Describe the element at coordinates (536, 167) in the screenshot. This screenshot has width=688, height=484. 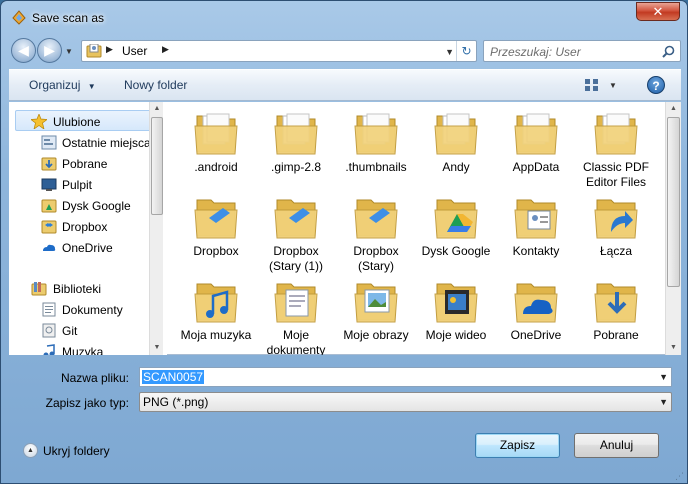
I see `file-name: AppData` at that location.